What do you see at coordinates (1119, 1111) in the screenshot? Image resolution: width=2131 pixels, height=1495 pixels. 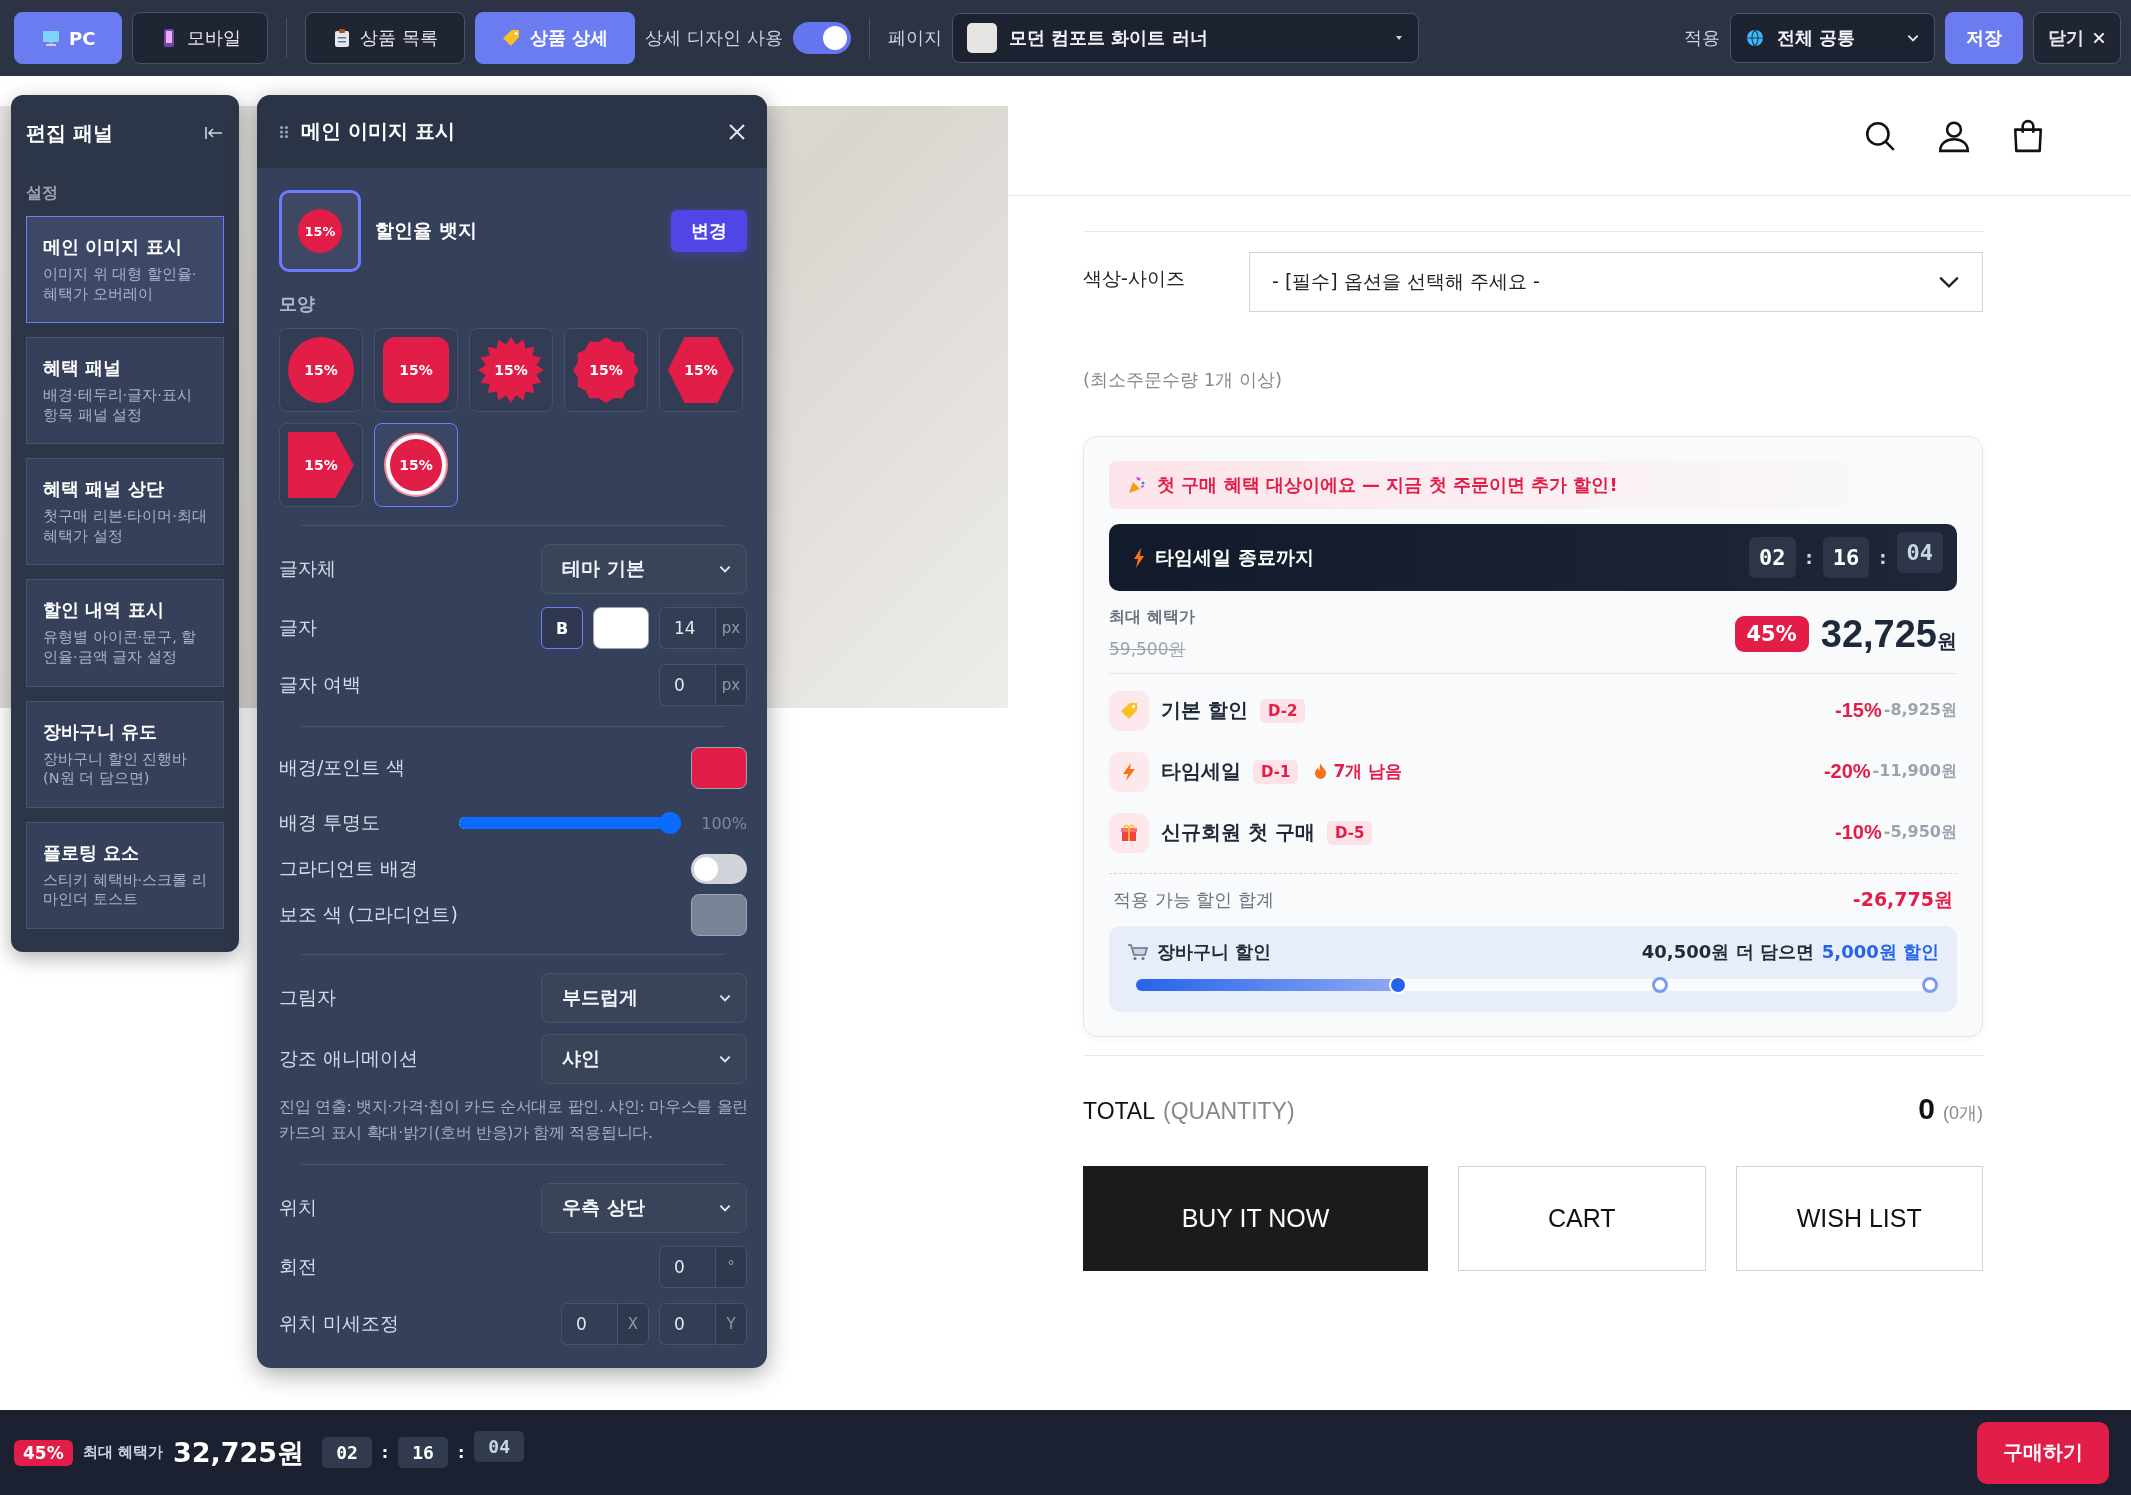 I see `total-label: TOTAL` at bounding box center [1119, 1111].